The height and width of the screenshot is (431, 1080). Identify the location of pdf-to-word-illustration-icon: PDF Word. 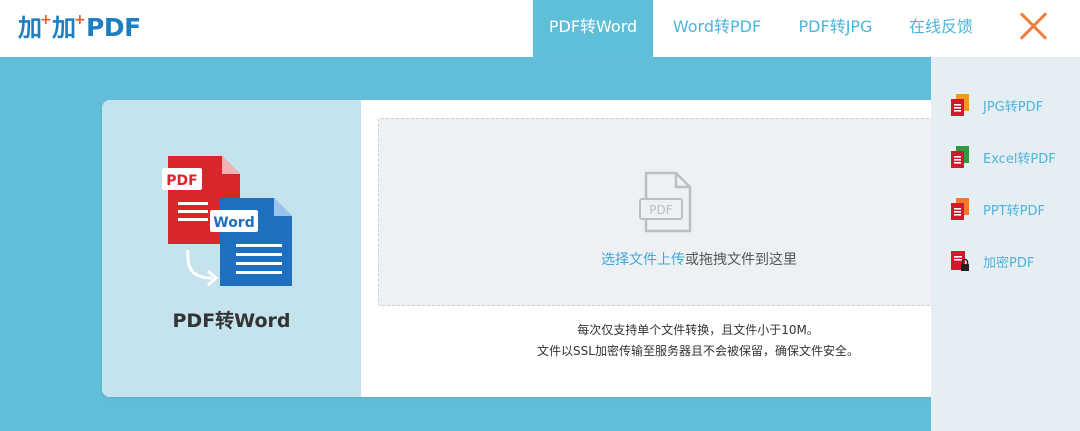
(227, 221).